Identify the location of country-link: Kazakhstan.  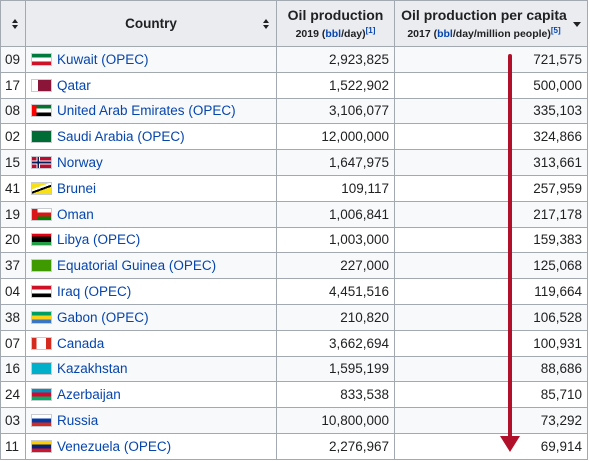
(92, 368).